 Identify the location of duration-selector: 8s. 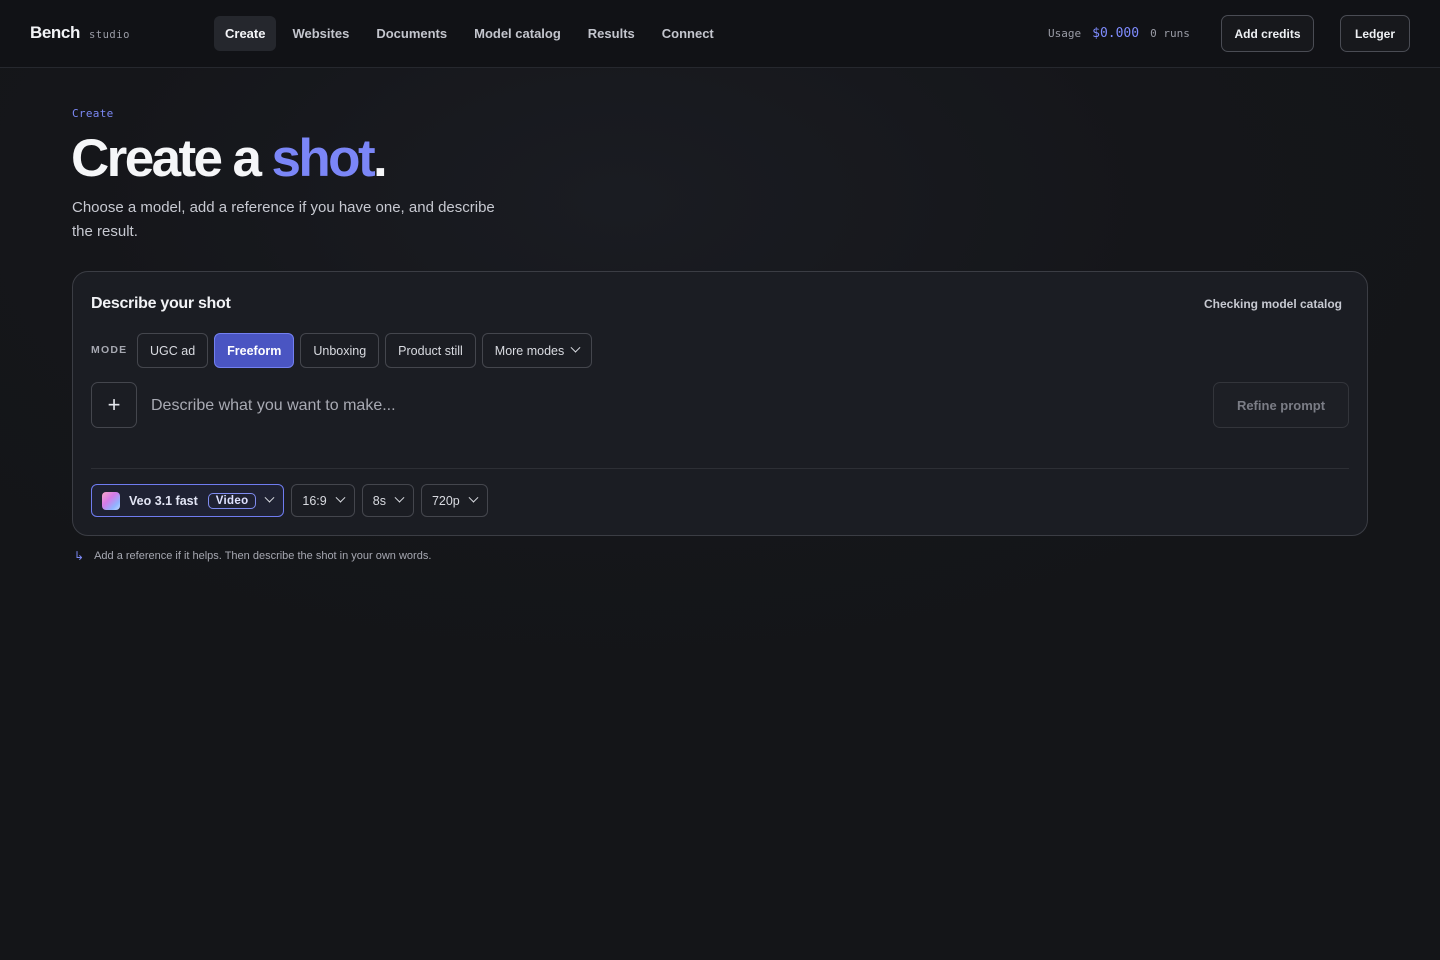
(387, 500).